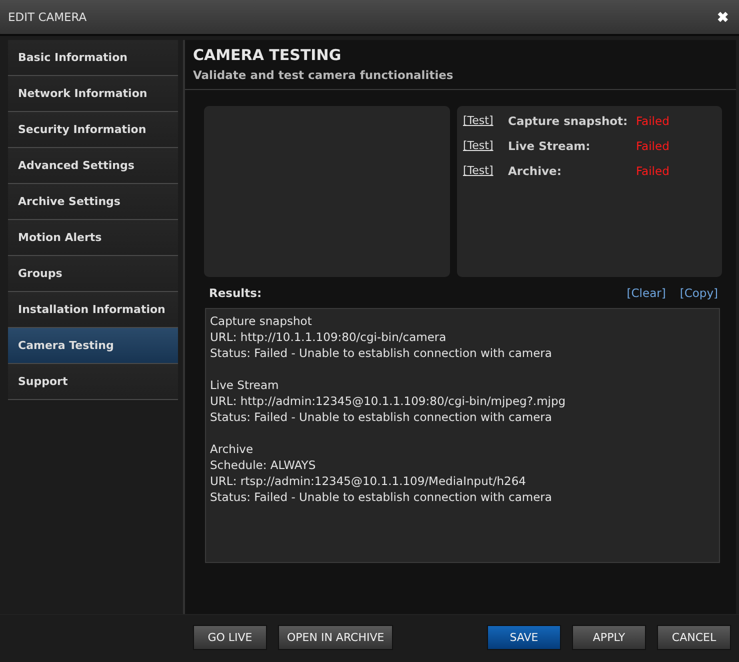 The width and height of the screenshot is (739, 662). What do you see at coordinates (368, 481) in the screenshot?
I see `result-line: URL: rtsp://admin:12345@10.1.1.109/MediaInput/h264` at bounding box center [368, 481].